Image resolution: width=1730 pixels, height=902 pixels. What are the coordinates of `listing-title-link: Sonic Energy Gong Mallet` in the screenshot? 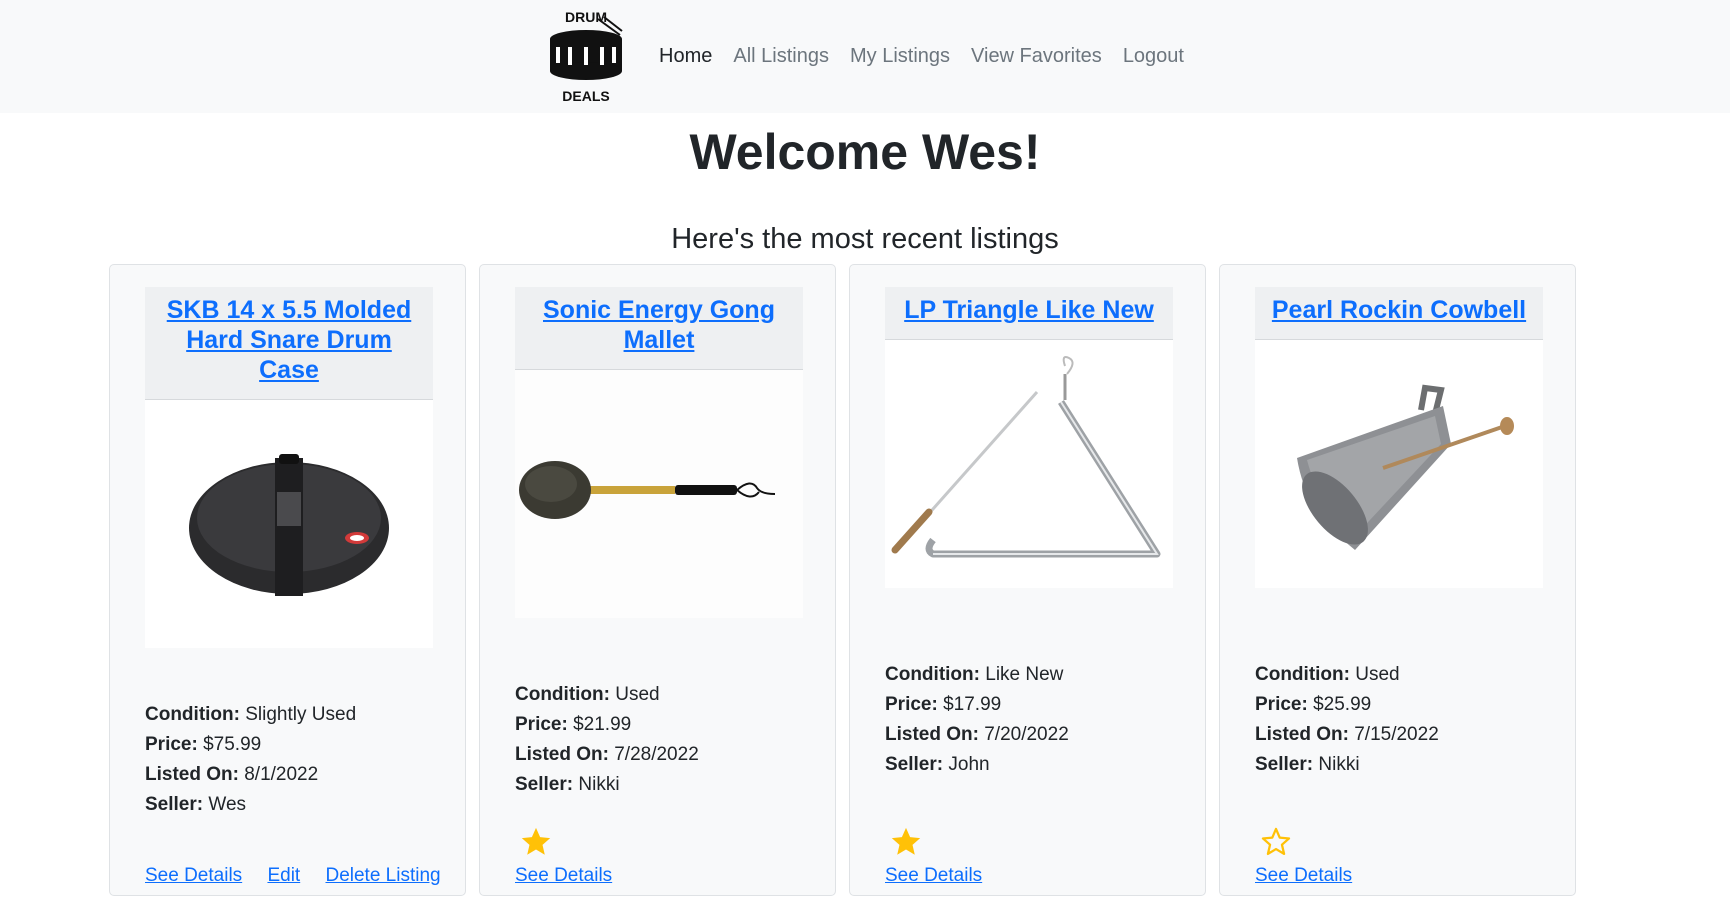 It's located at (659, 325).